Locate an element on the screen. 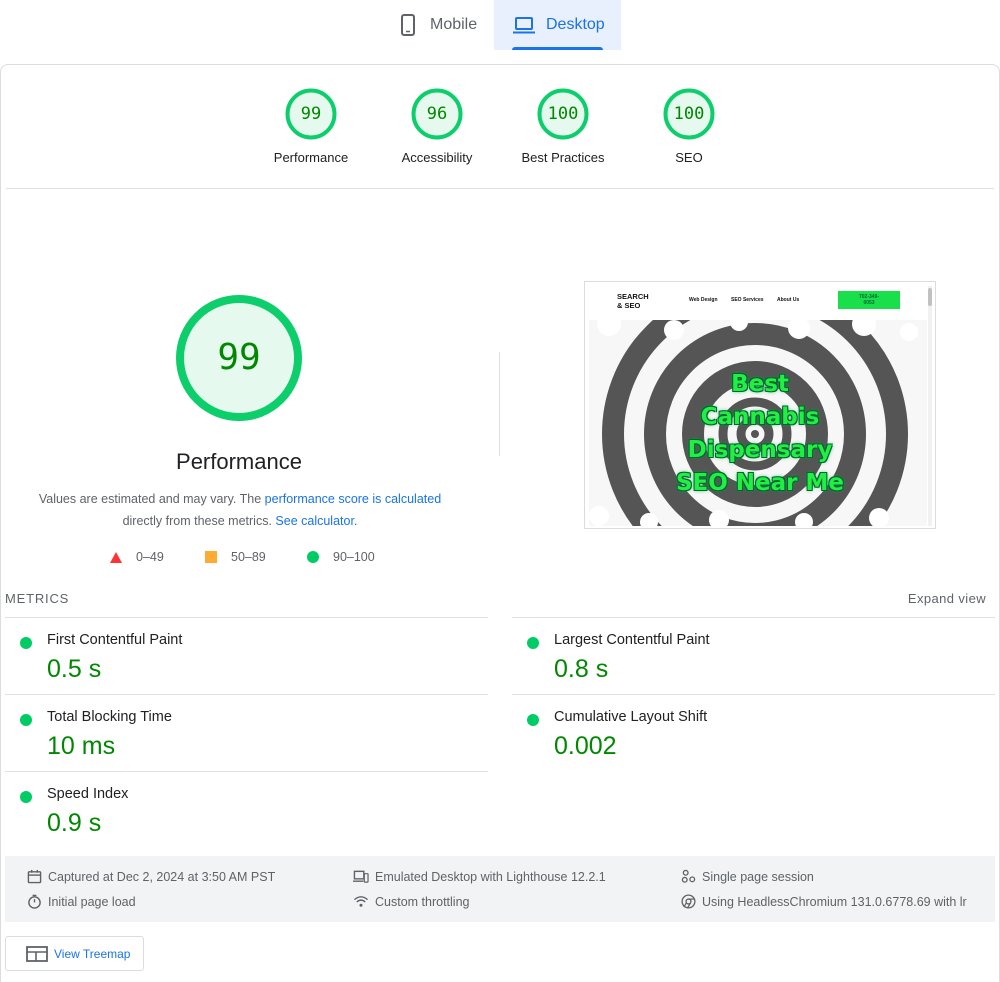 This screenshot has height=982, width=1000. triangle-icon is located at coordinates (116, 557).